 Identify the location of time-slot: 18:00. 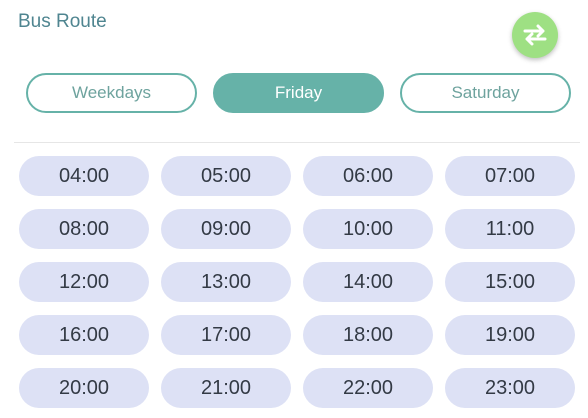
(368, 335).